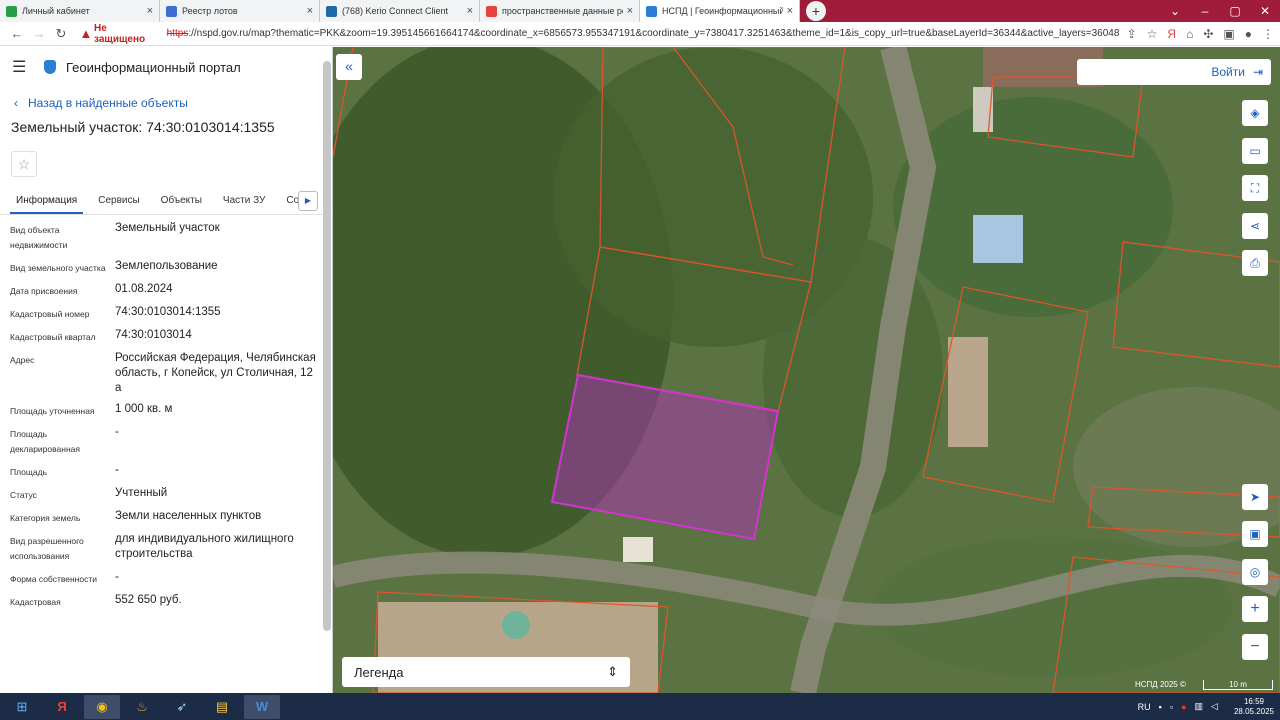 The width and height of the screenshot is (1280, 720). Describe the element at coordinates (17, 33) in the screenshot. I see `back-arrow-icon: ←` at that location.